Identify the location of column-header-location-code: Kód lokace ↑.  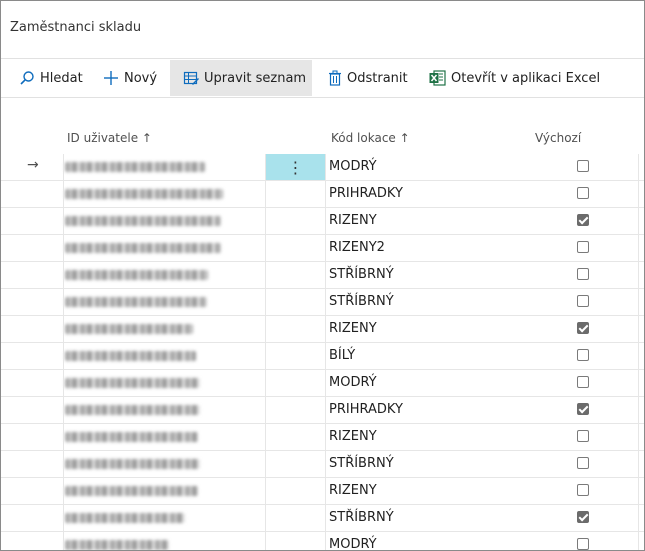
(370, 138).